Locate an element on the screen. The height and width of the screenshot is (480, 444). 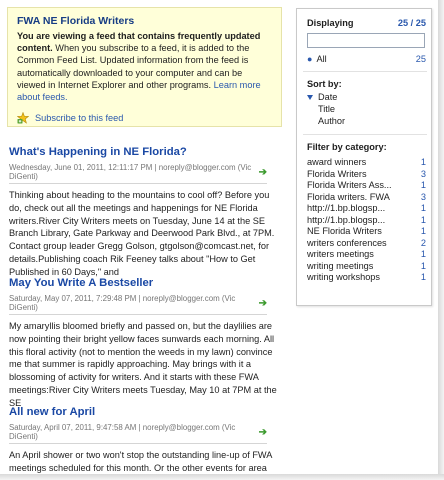
sort-option-title: Title is located at coordinates (366, 110).